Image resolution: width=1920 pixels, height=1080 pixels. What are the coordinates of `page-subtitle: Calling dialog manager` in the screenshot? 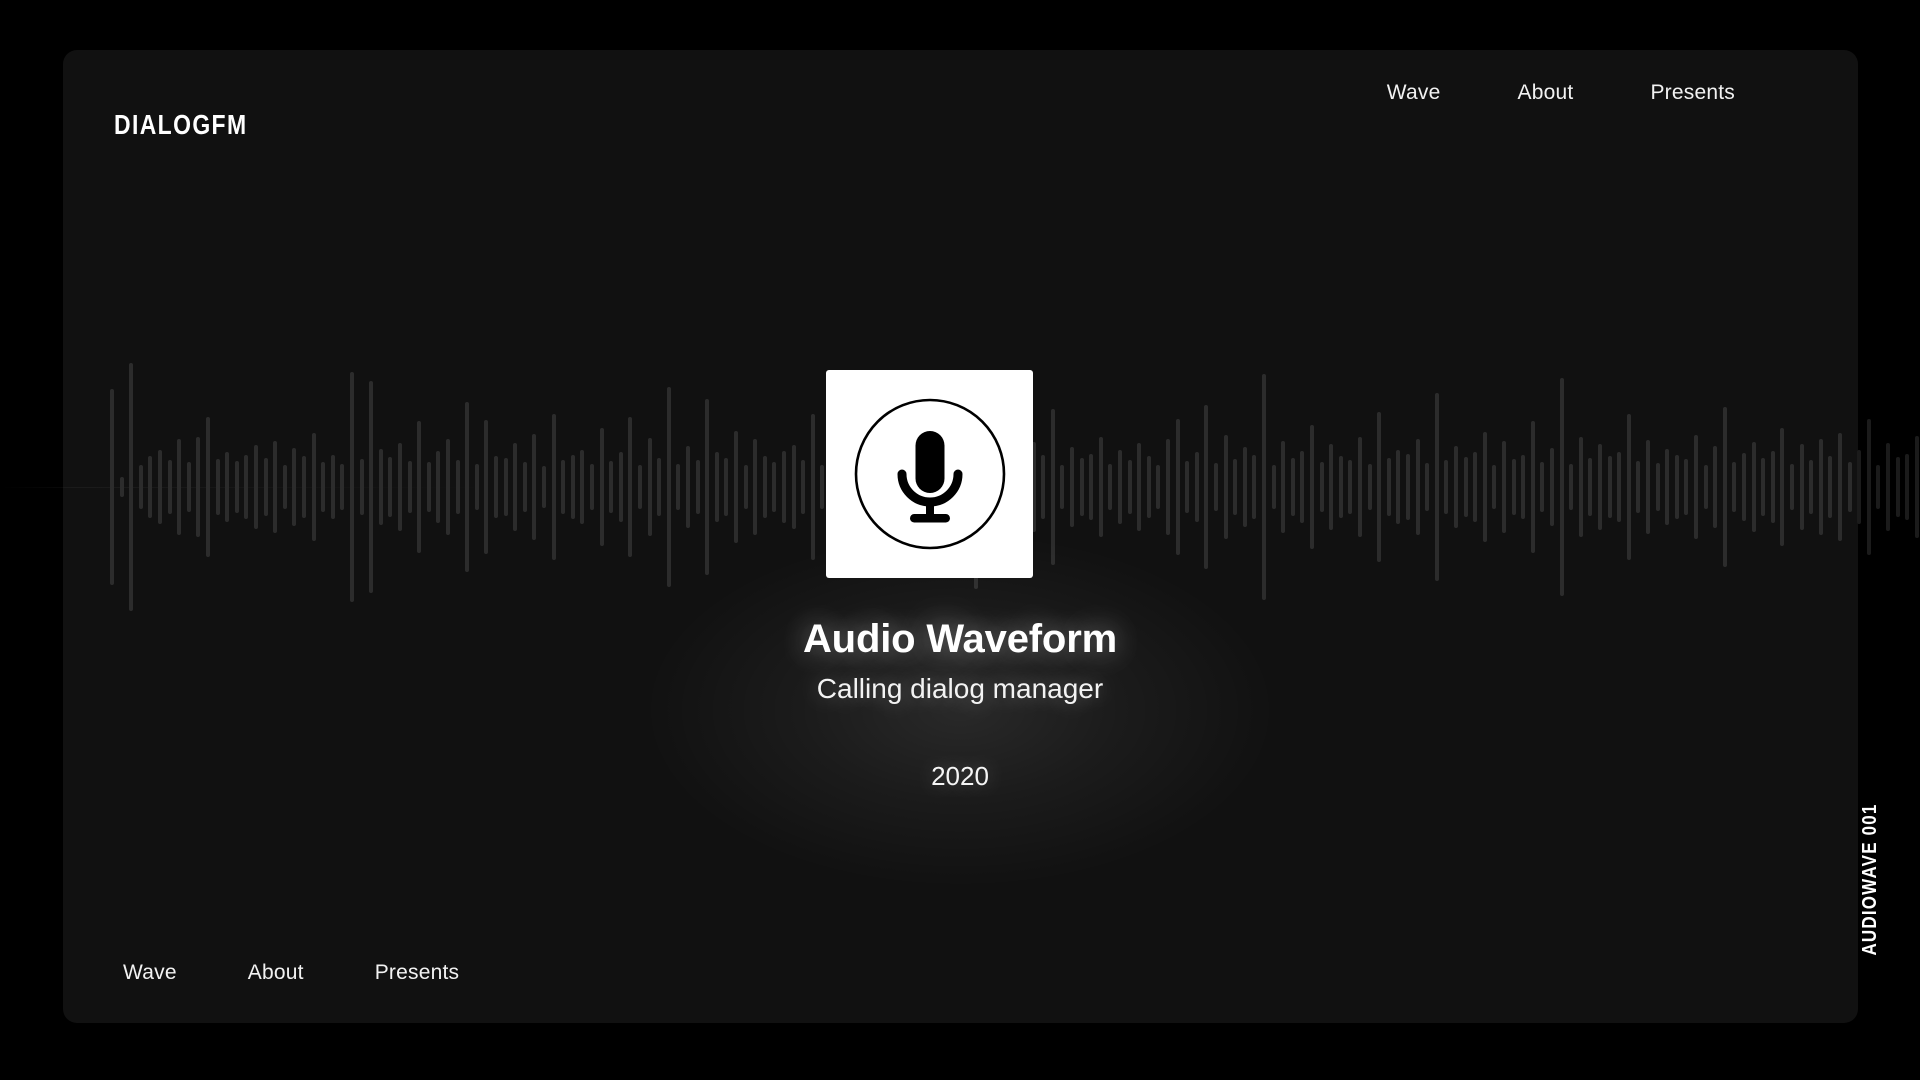 It's located at (960, 688).